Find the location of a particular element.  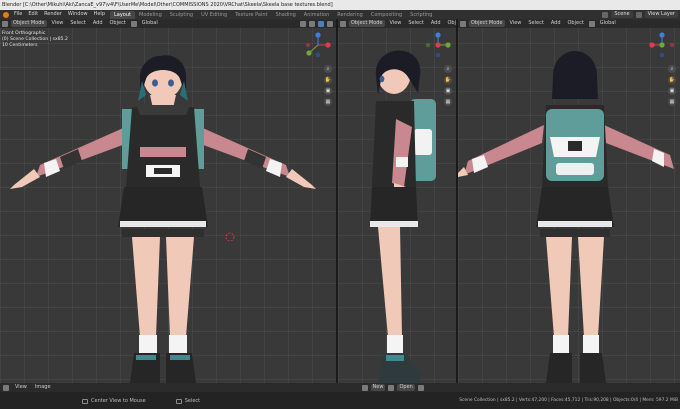

tab-modeling: Modeling is located at coordinates (150, 15).